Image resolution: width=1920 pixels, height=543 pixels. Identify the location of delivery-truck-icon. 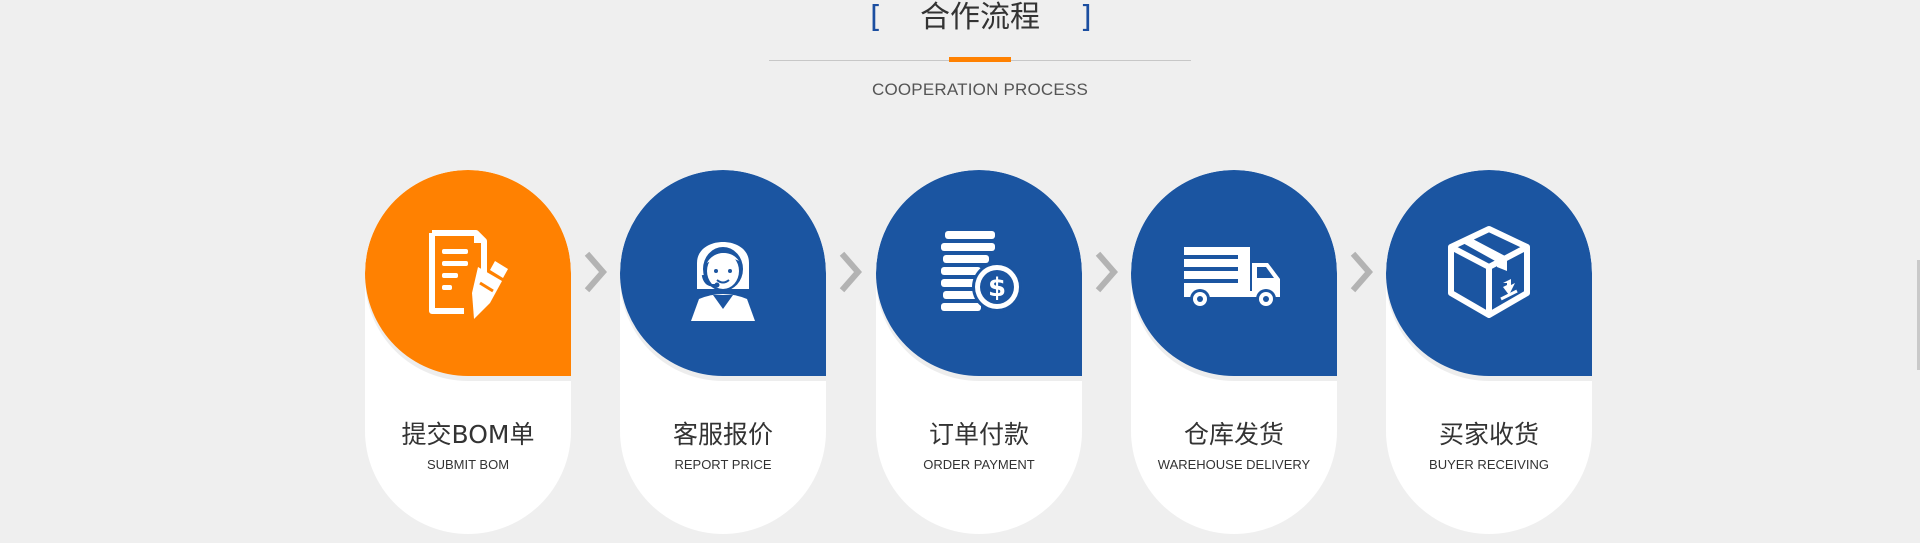
(1234, 273).